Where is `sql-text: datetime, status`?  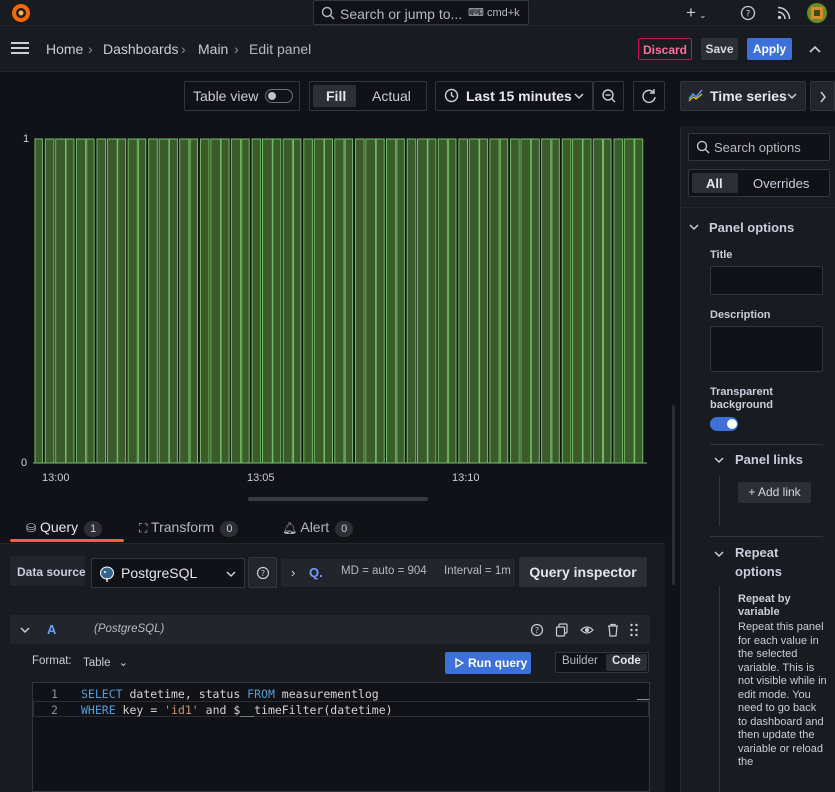
sql-text: datetime, status is located at coordinates (185, 694).